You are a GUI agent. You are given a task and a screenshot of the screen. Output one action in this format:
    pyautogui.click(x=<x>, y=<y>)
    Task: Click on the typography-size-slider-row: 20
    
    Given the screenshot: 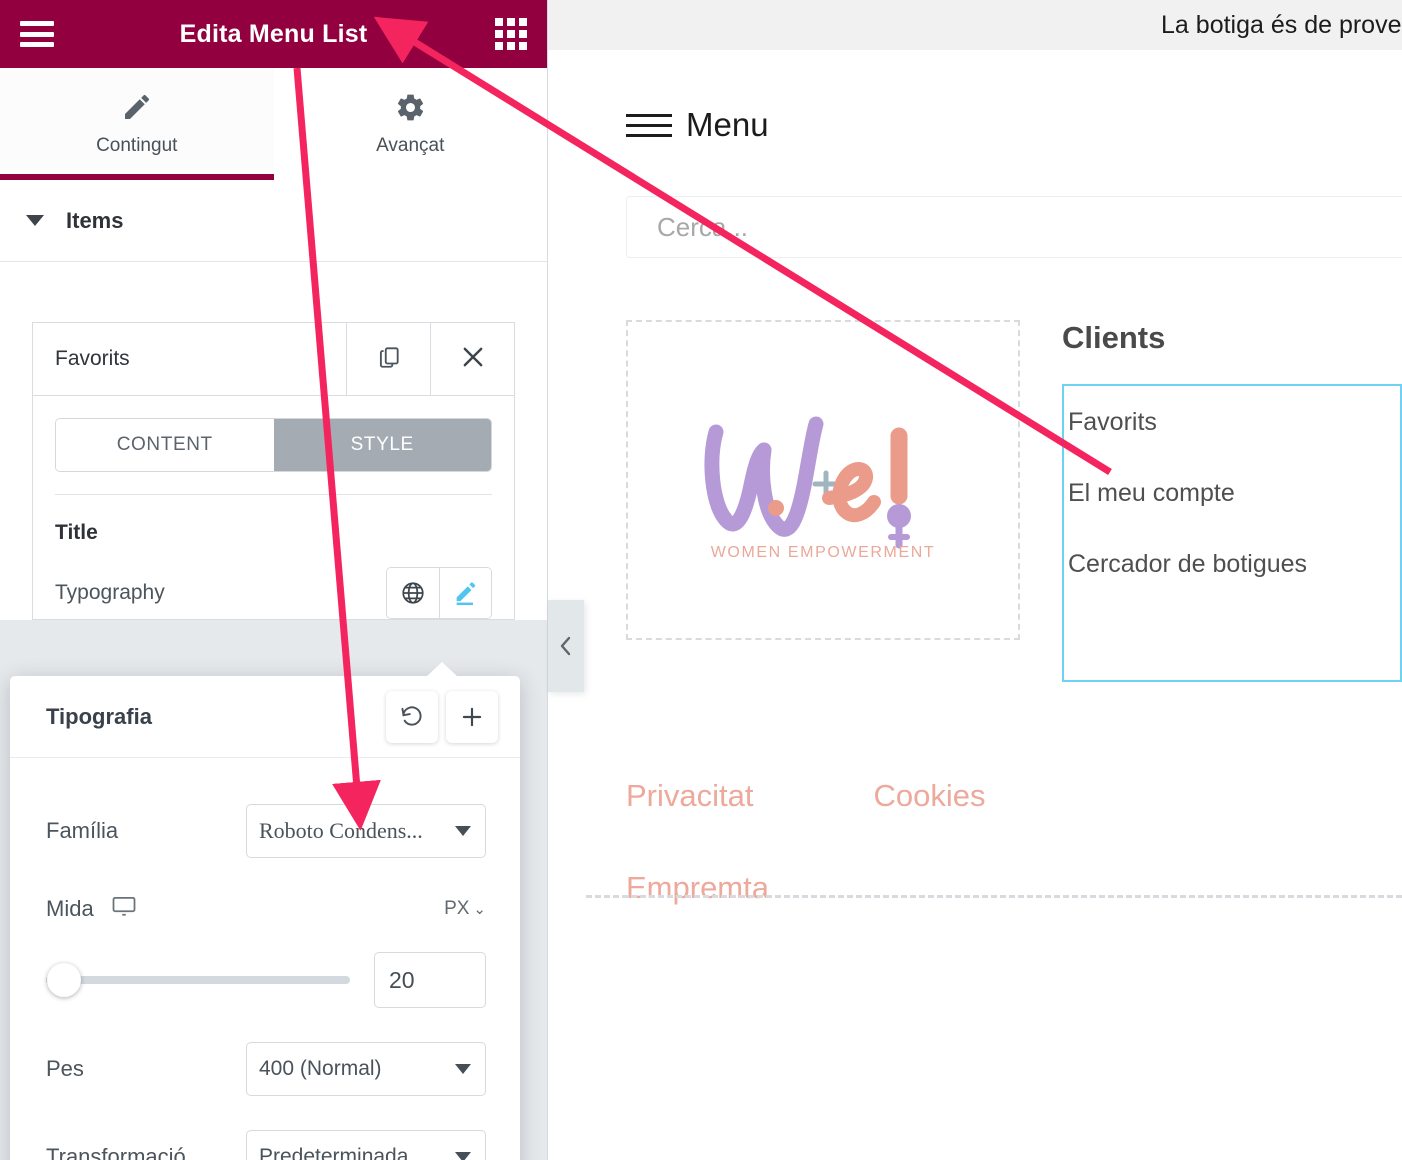 What is the action you would take?
    pyautogui.click(x=266, y=980)
    